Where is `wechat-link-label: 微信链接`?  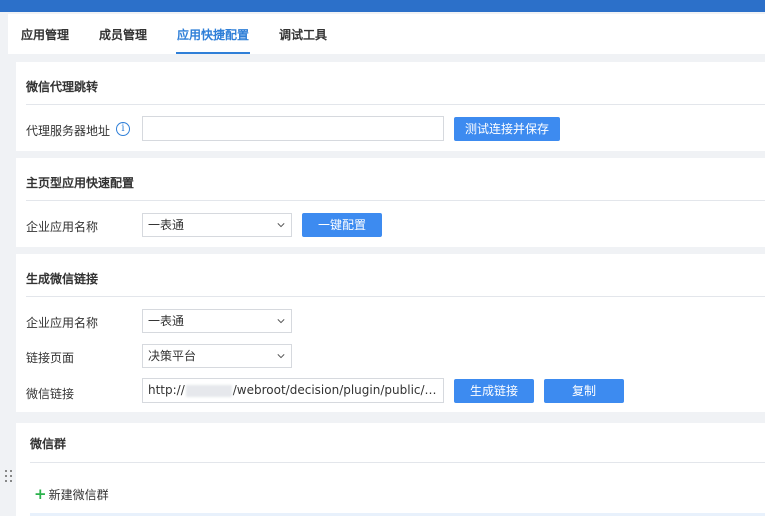
wechat-link-label: 微信链接 is located at coordinates (50, 394).